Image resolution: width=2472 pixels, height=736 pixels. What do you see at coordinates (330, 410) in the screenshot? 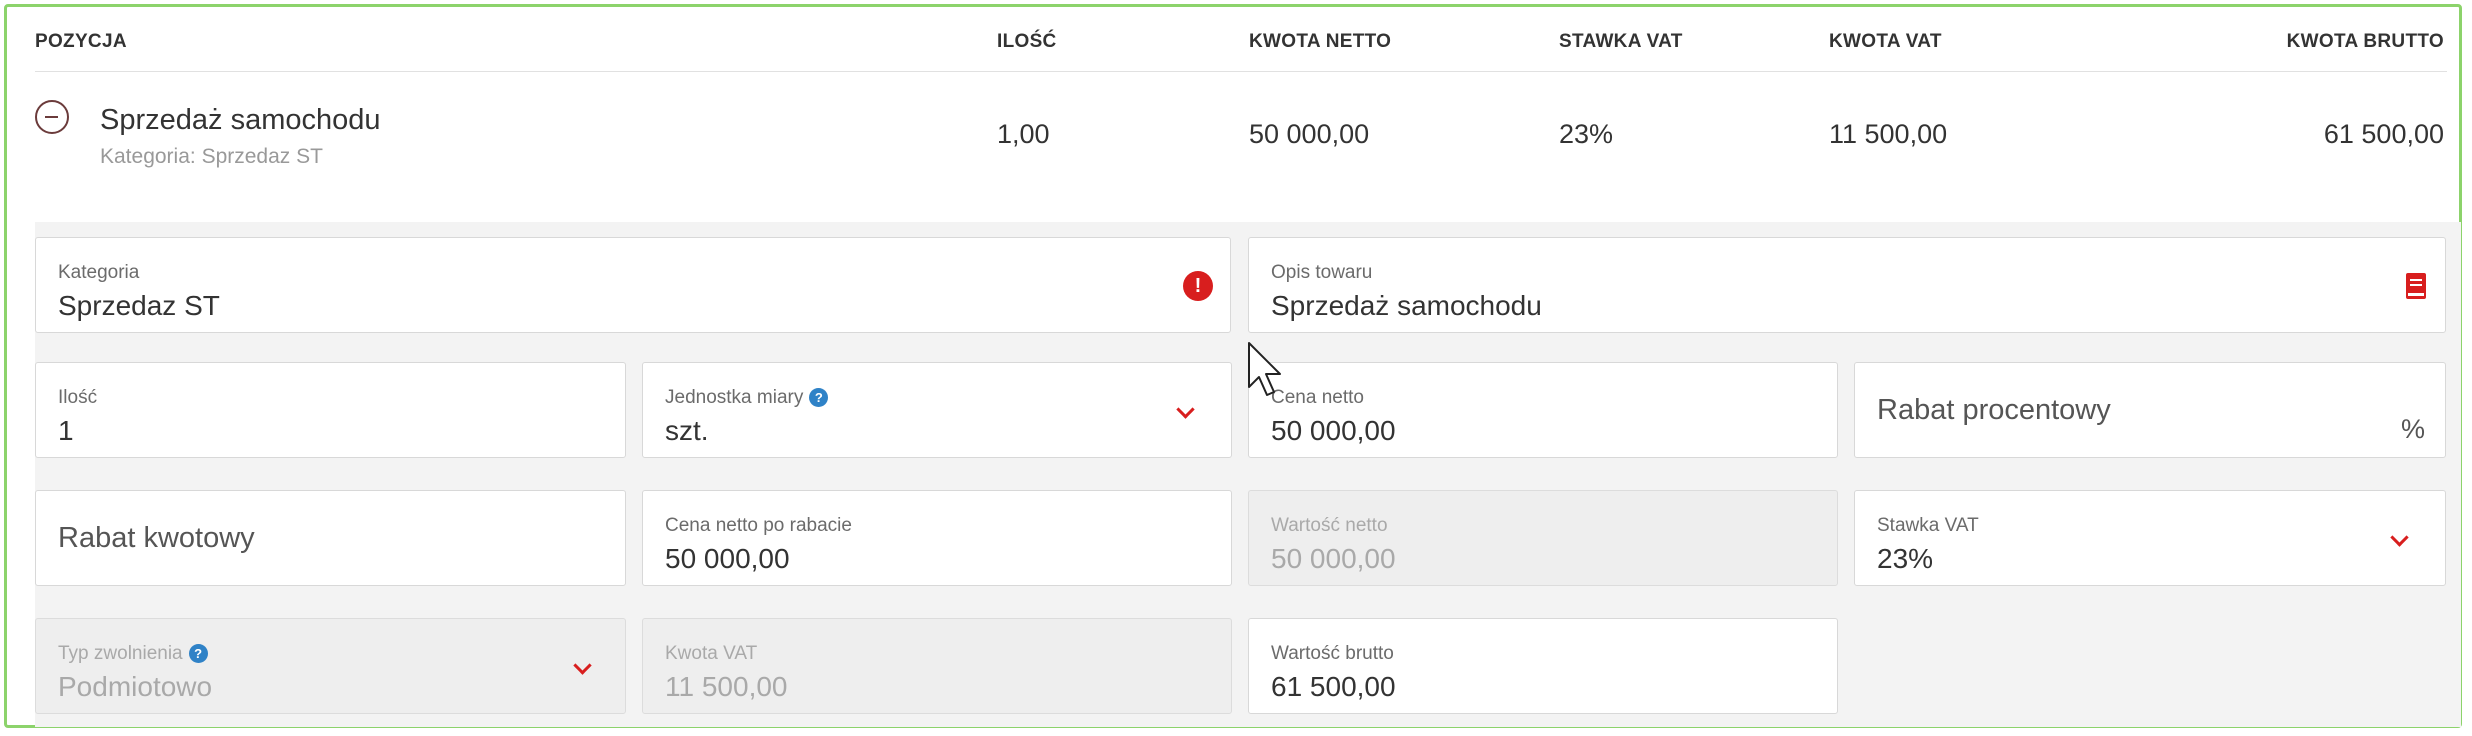
I see `quantity-field: Ilość 1` at bounding box center [330, 410].